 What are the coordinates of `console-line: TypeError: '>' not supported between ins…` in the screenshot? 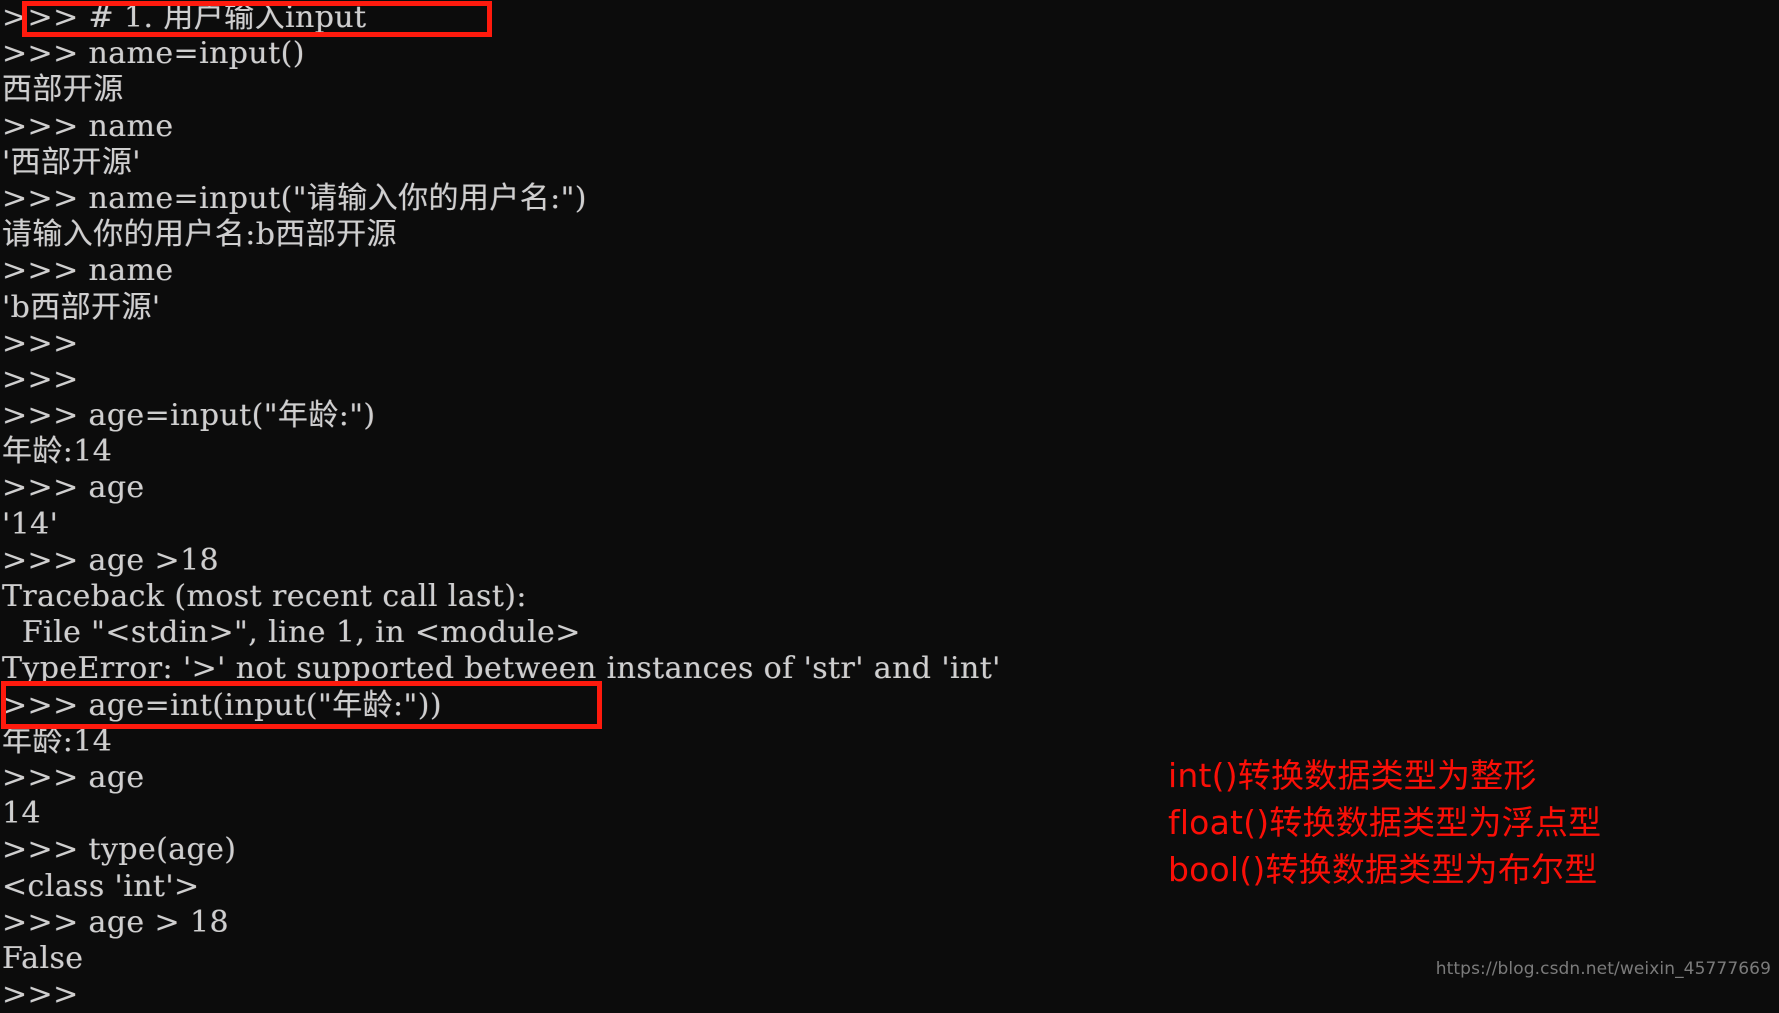 It's located at (501, 669).